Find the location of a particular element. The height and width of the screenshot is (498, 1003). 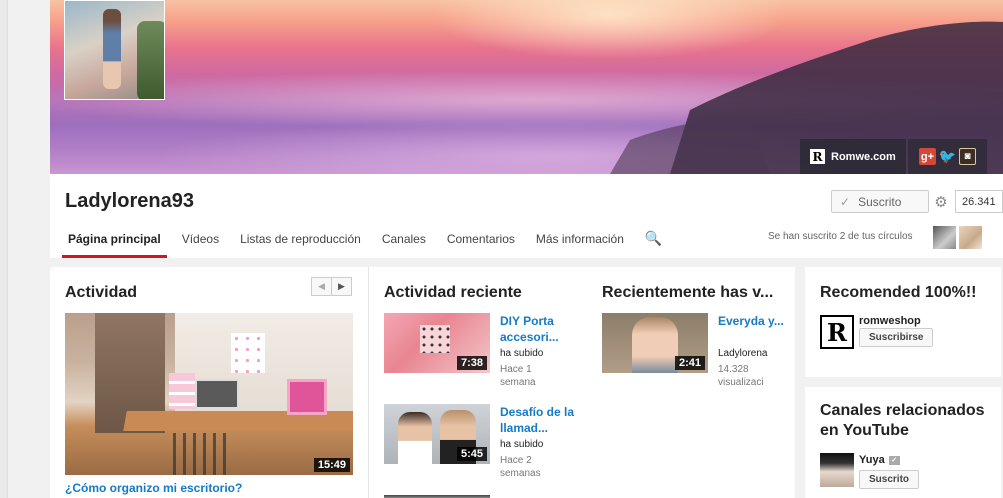

banner-links: R Romwe.com g+ 🐦 ◙ is located at coordinates (893, 156).